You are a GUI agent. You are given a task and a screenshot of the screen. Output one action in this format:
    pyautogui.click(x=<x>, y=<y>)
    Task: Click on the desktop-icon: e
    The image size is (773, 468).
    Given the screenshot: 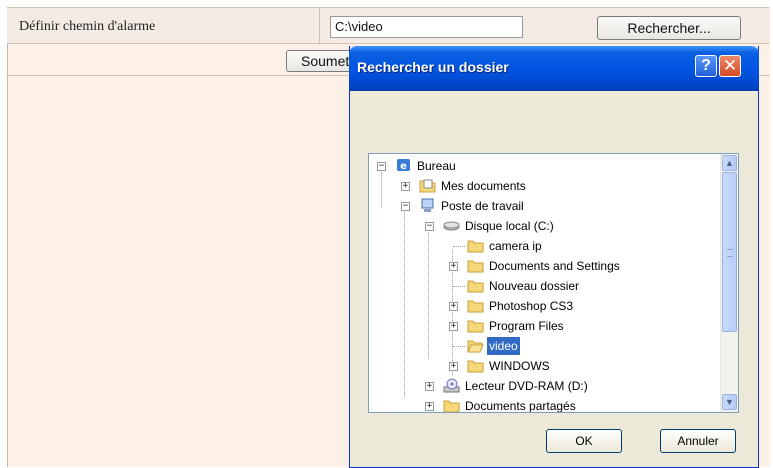 What is the action you would take?
    pyautogui.click(x=403, y=165)
    